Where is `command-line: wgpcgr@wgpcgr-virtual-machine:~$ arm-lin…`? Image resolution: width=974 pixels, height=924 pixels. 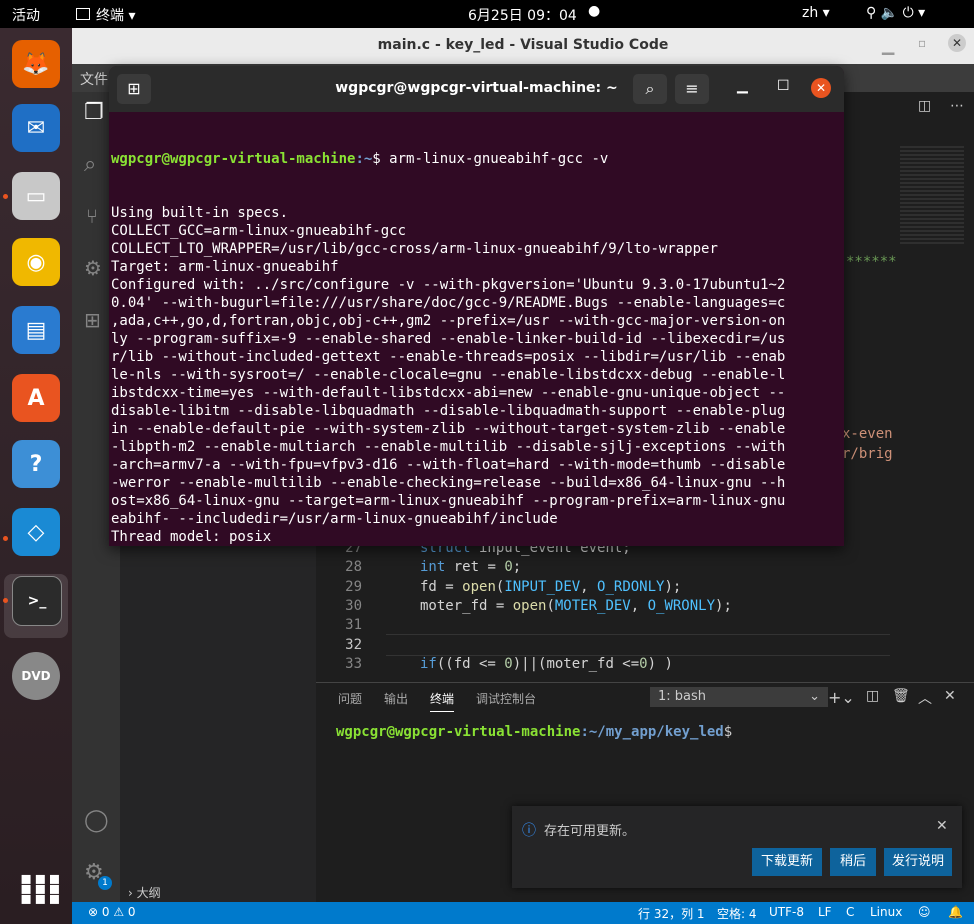 command-line: wgpcgr@wgpcgr-virtual-machine:~$ arm-lin… is located at coordinates (360, 159).